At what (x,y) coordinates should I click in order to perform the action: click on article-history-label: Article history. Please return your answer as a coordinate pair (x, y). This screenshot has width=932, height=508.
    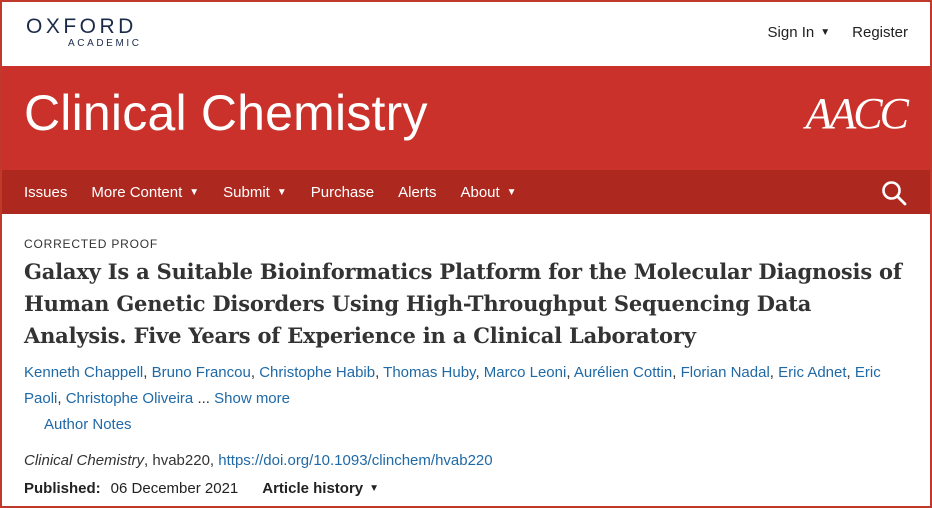
    Looking at the image, I should click on (313, 488).